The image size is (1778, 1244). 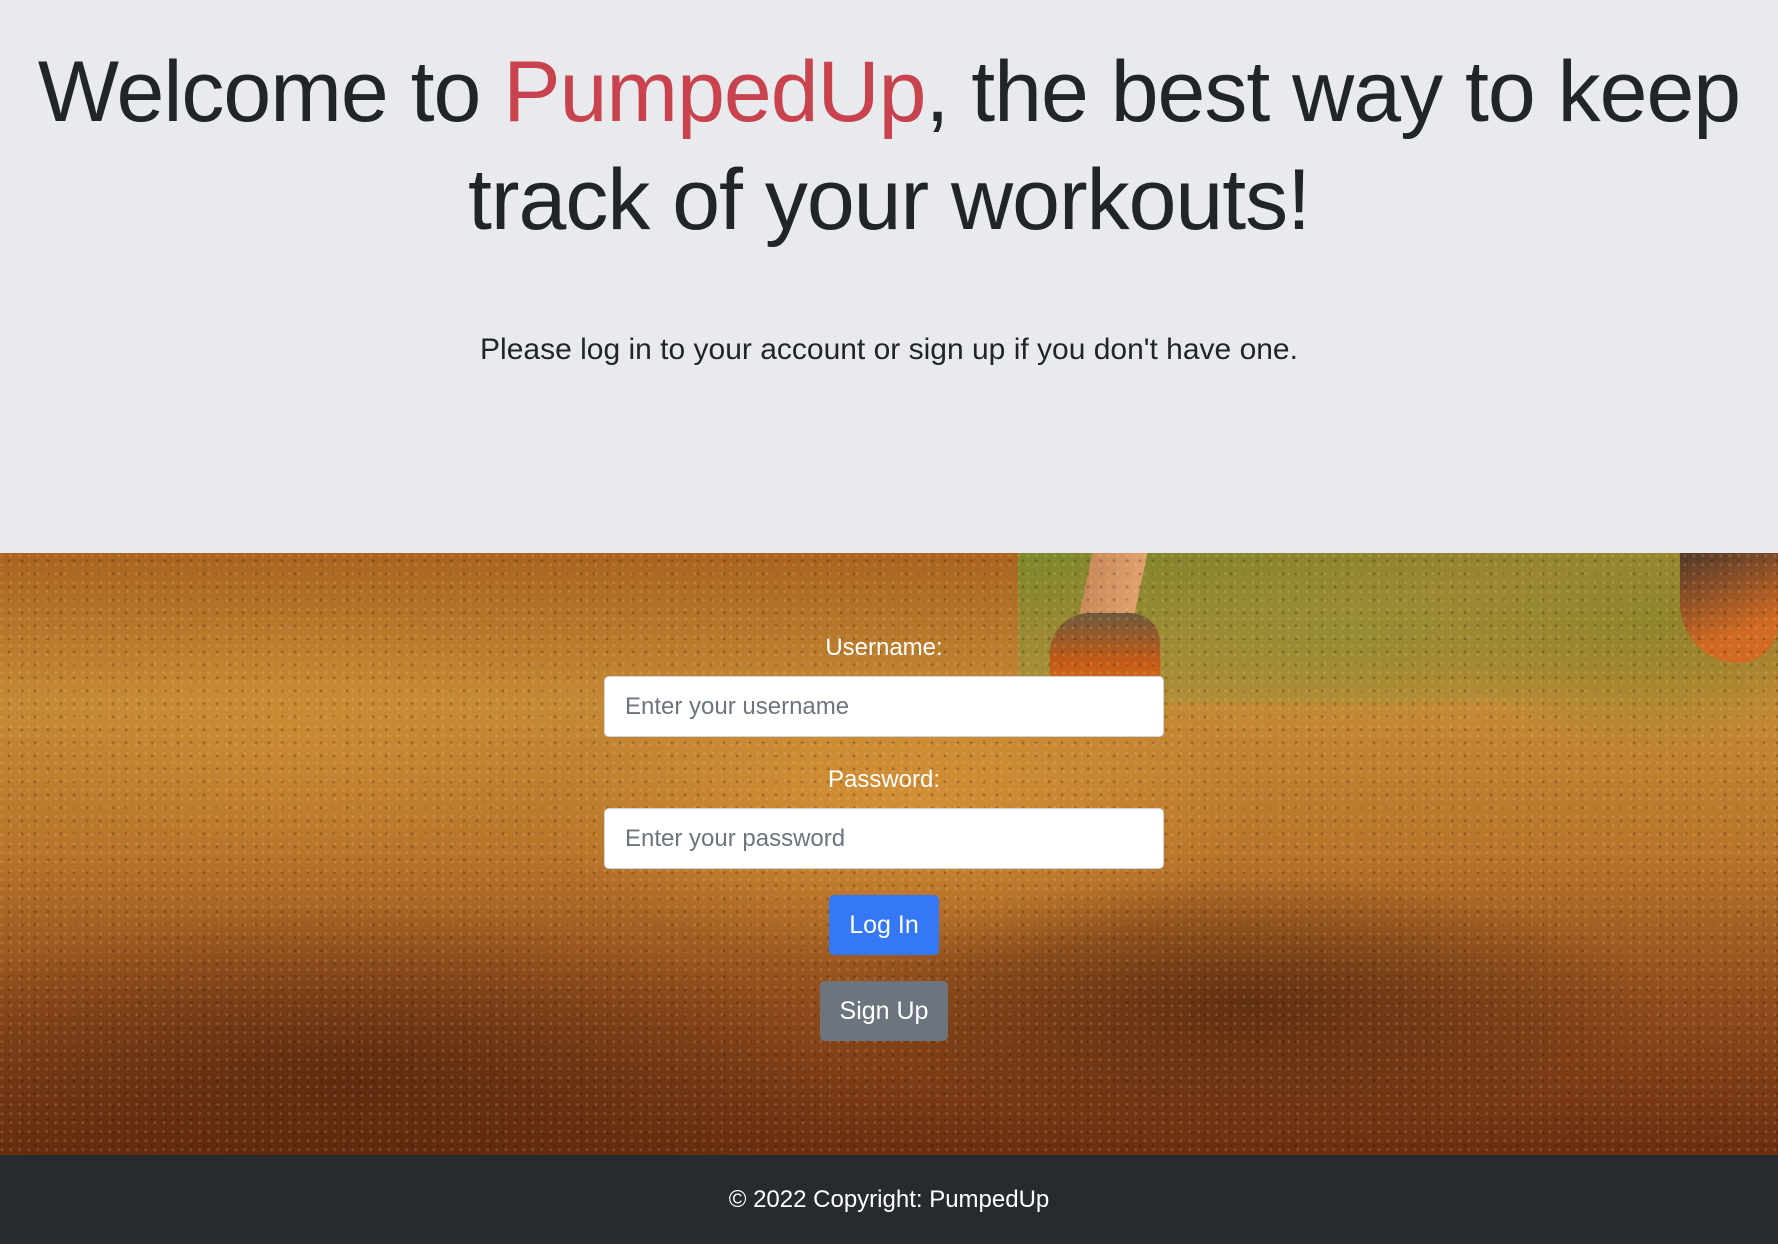 I want to click on signup-button: Sign Up, so click(x=884, y=1011).